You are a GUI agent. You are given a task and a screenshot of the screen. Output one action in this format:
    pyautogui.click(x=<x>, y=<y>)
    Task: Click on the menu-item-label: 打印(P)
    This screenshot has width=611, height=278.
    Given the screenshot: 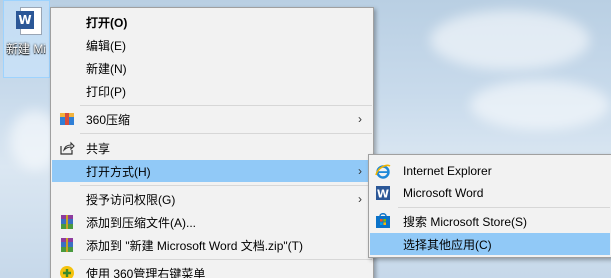 What is the action you would take?
    pyautogui.click(x=106, y=91)
    